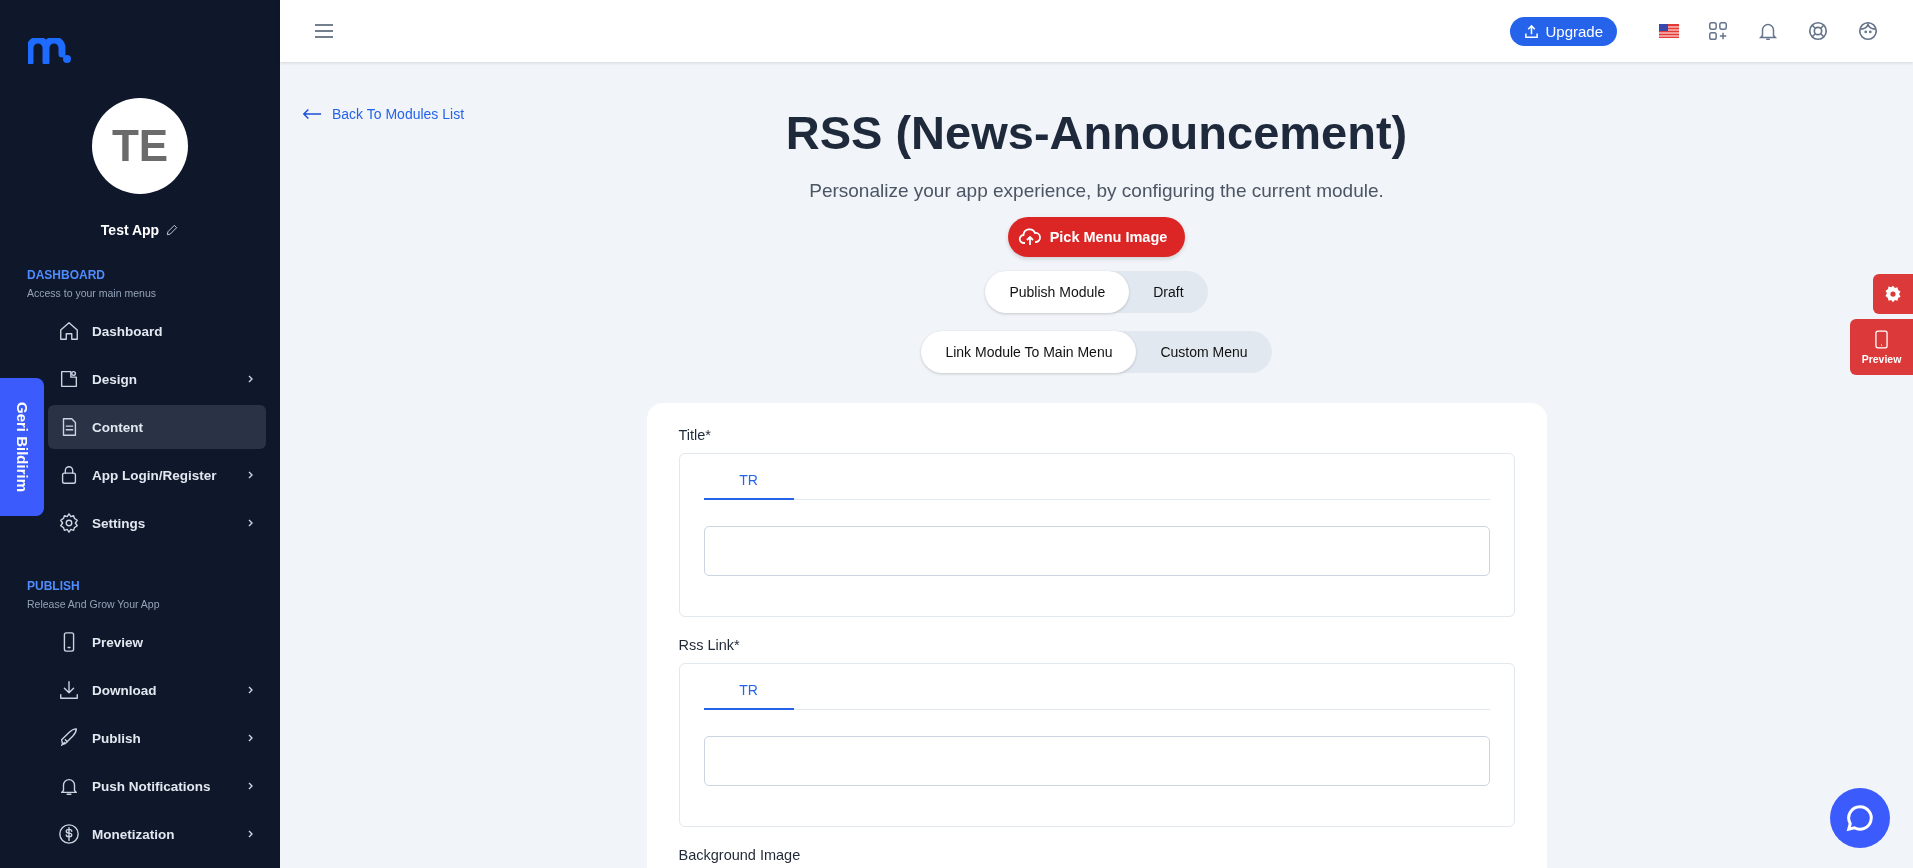 This screenshot has width=1913, height=868. What do you see at coordinates (1669, 31) in the screenshot?
I see `flag-icon` at bounding box center [1669, 31].